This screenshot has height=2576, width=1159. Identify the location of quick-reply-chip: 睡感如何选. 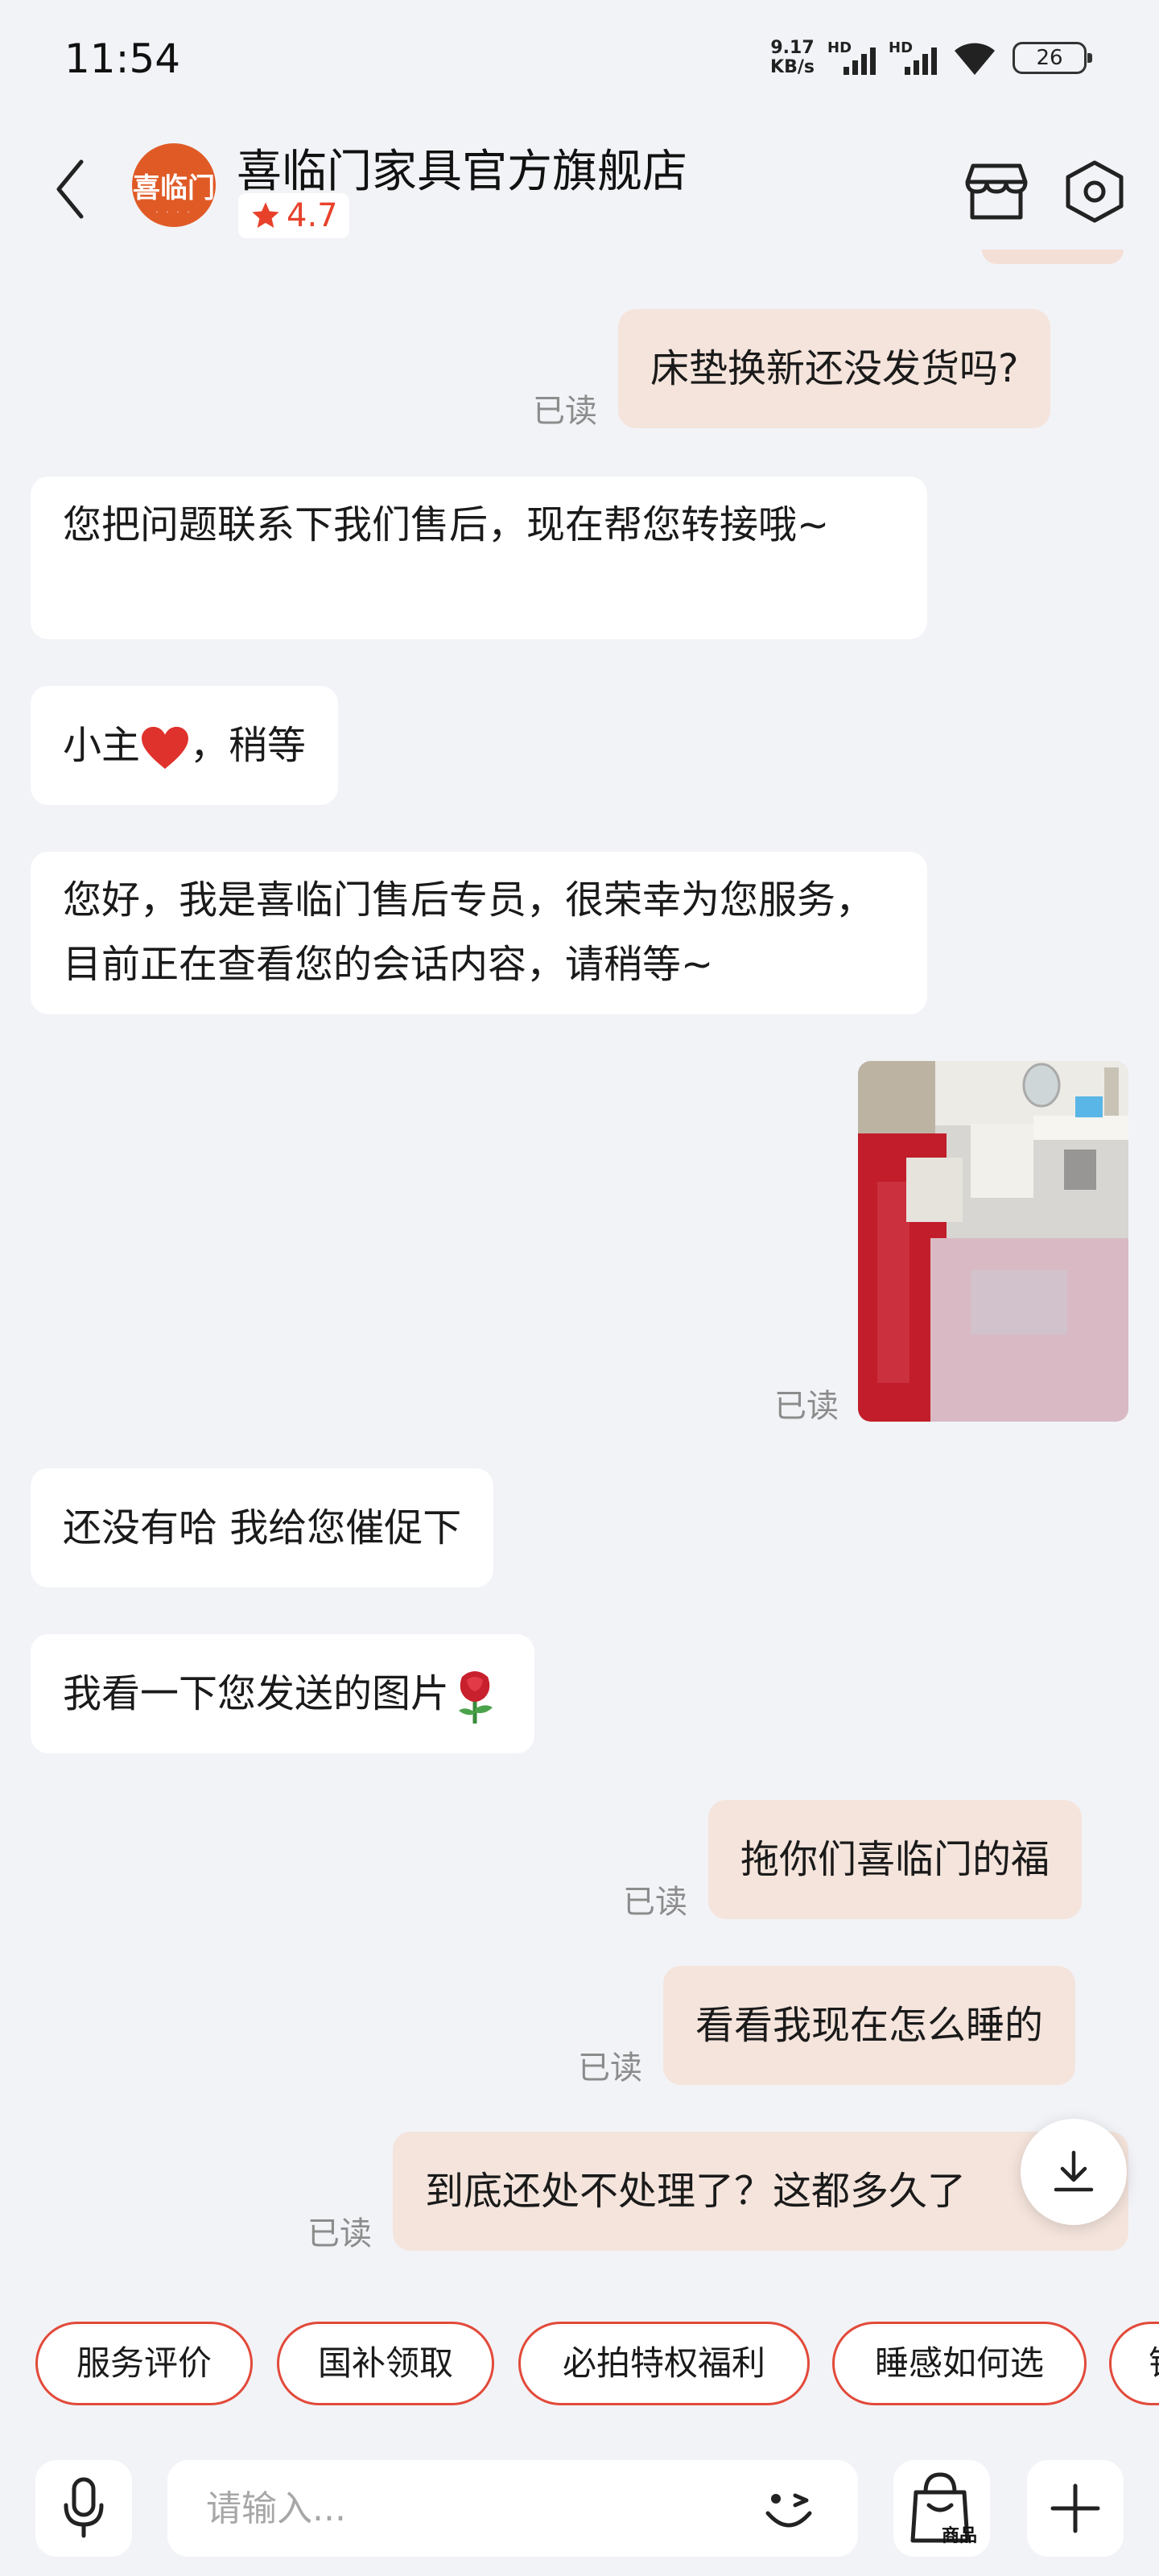
(960, 2363).